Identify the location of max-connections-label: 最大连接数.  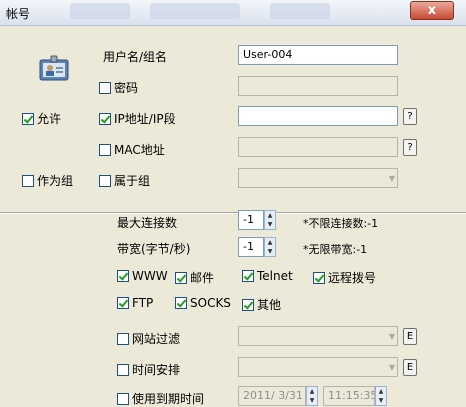
(147, 223).